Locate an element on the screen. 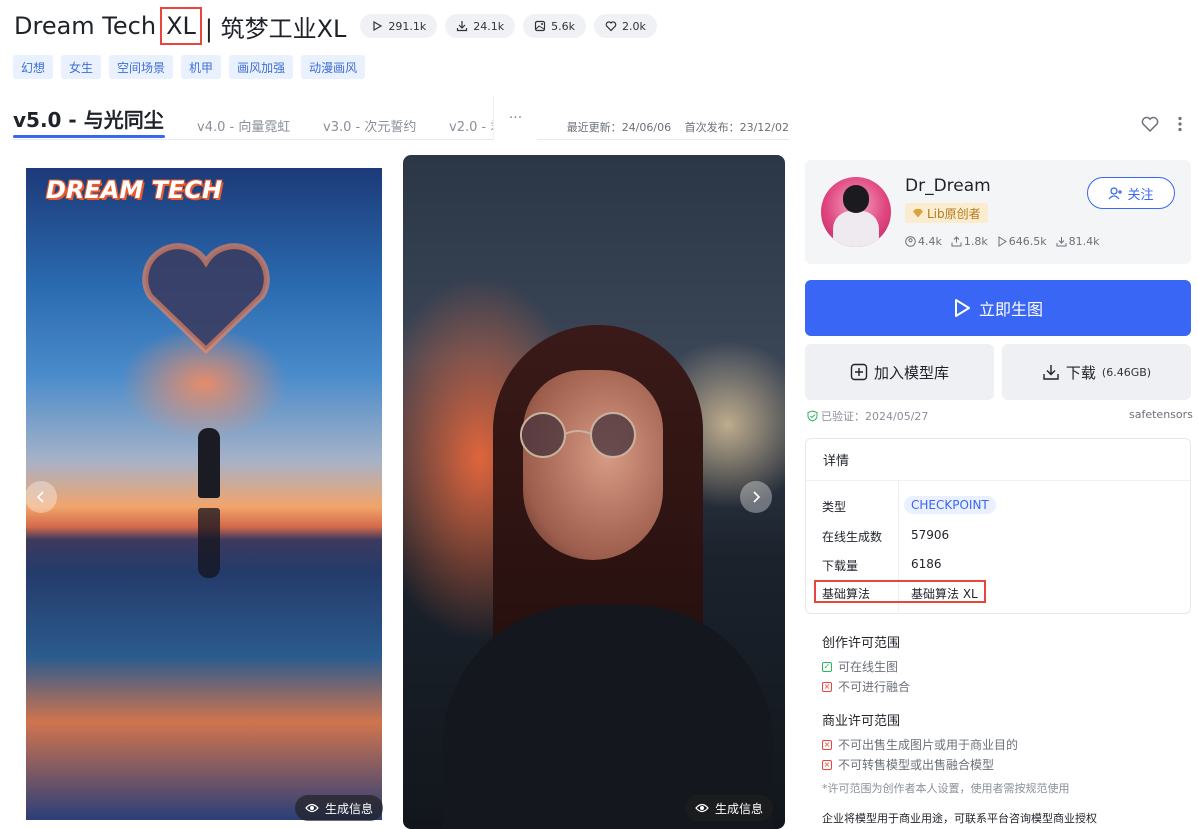  tag: 幻想 is located at coordinates (33, 67).